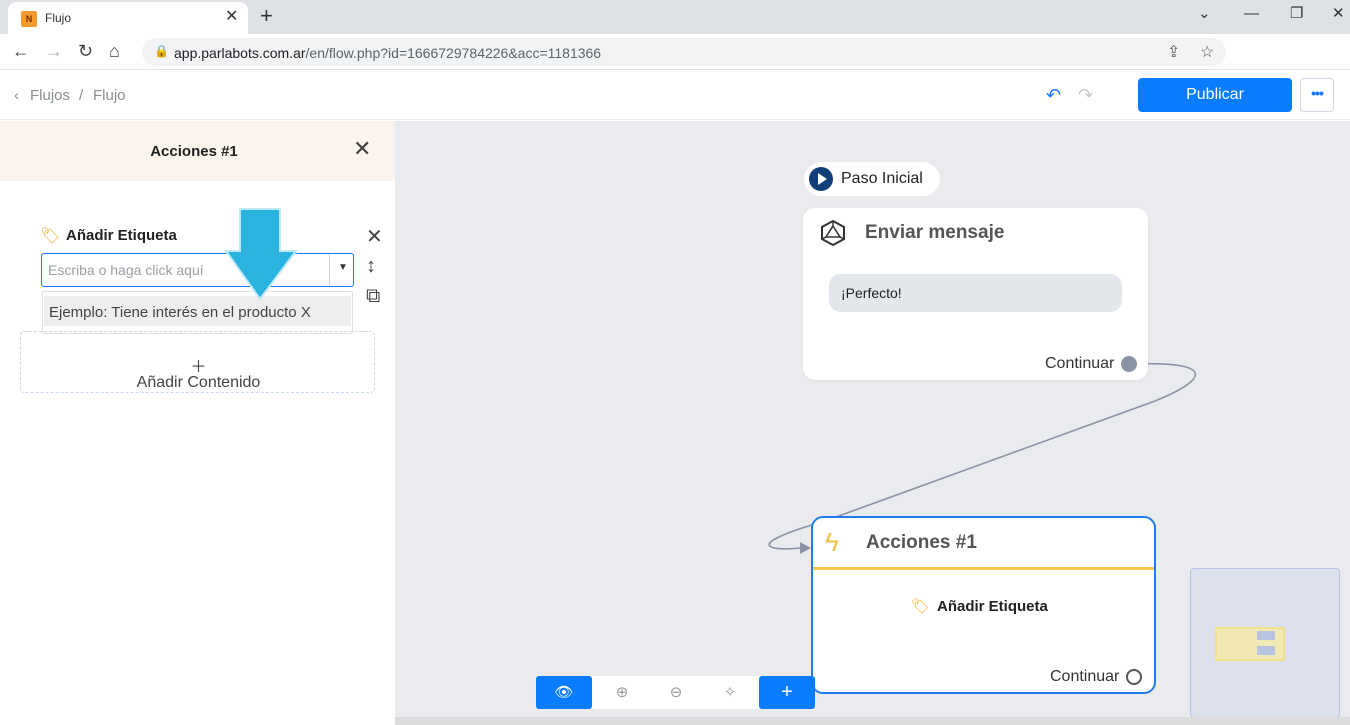 This screenshot has height=725, width=1350. Describe the element at coordinates (1317, 95) in the screenshot. I see `more-options-icon: •••` at that location.